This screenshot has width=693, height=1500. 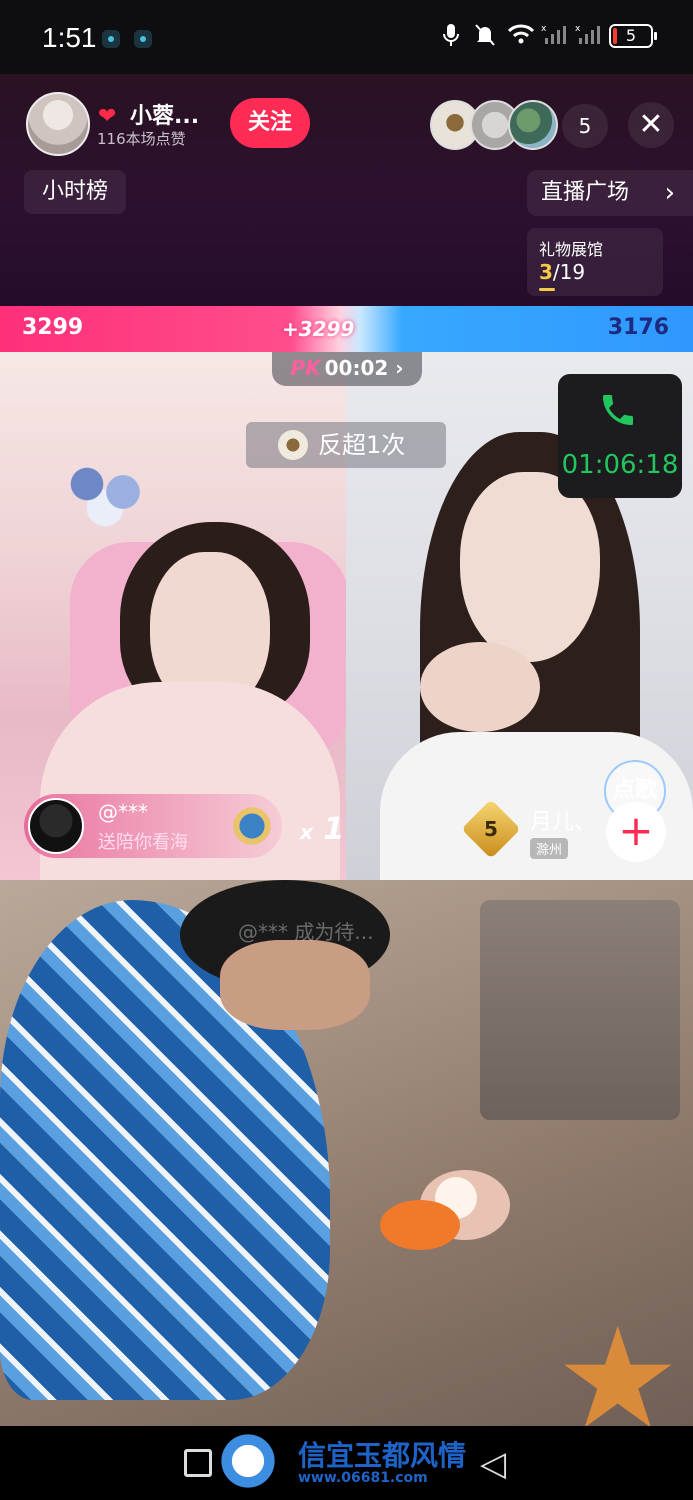 I want to click on viewer-count: 5, so click(x=585, y=126).